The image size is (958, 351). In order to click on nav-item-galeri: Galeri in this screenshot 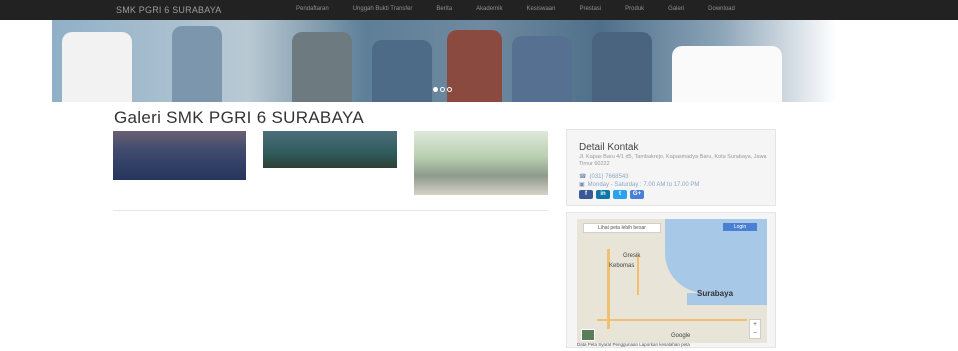, I will do `click(676, 9)`.